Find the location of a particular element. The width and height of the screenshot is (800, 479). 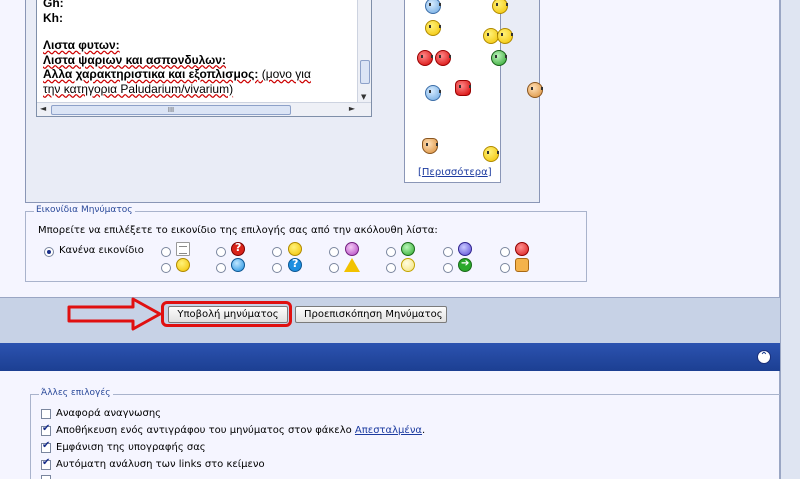

more-smilies-link: [Περισσότερα] is located at coordinates (455, 172).